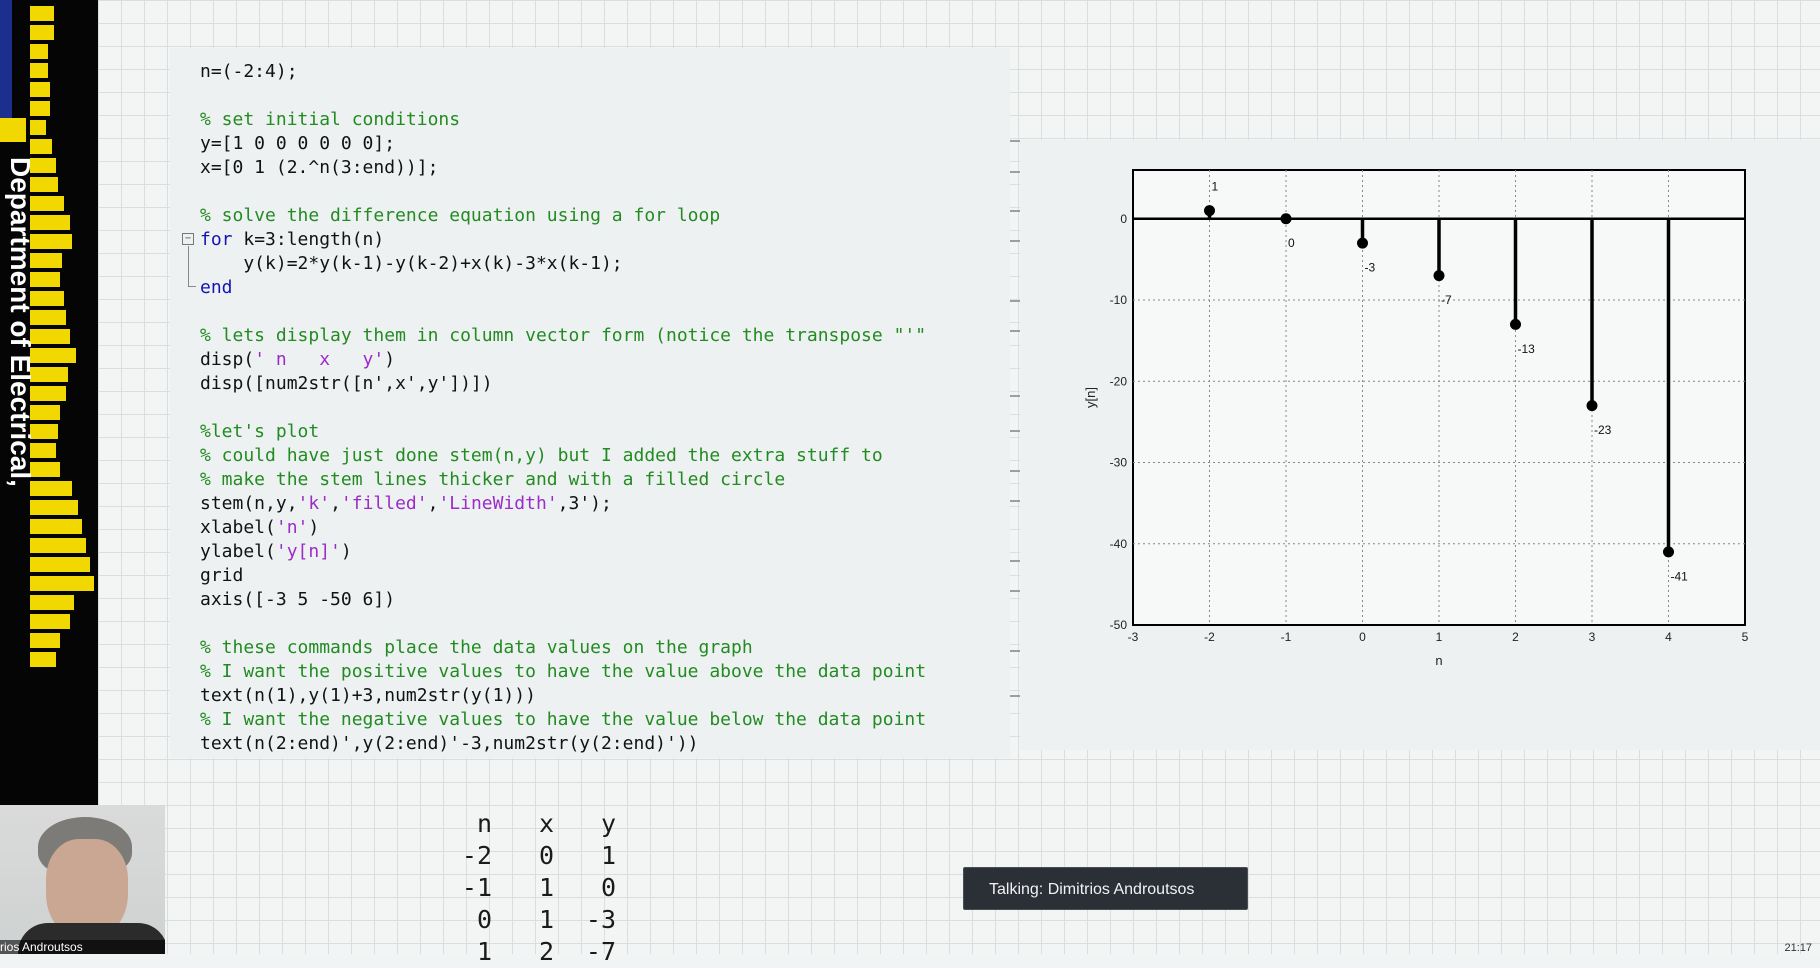 Image resolution: width=1820 pixels, height=968 pixels. Describe the element at coordinates (314, 527) in the screenshot. I see `code-token: )` at that location.